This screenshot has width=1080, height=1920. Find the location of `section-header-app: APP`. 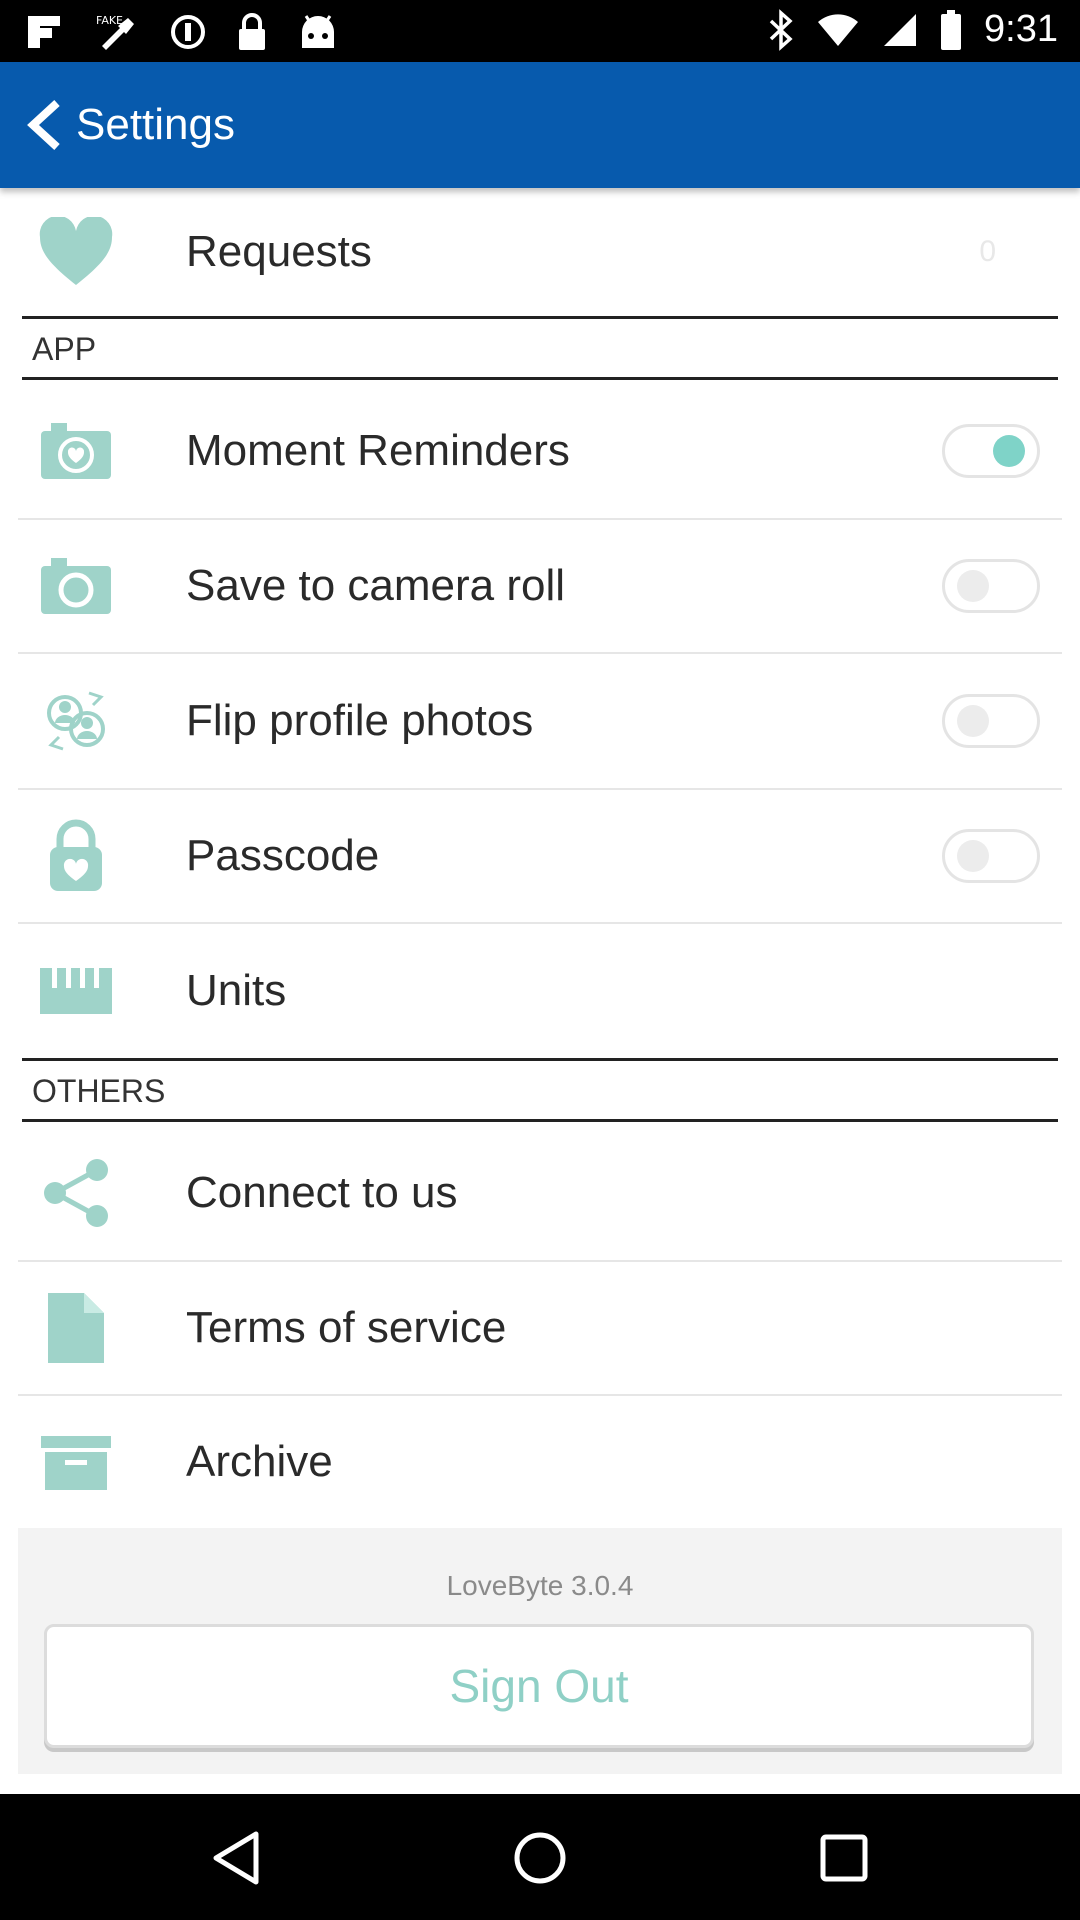

section-header-app: APP is located at coordinates (540, 348).